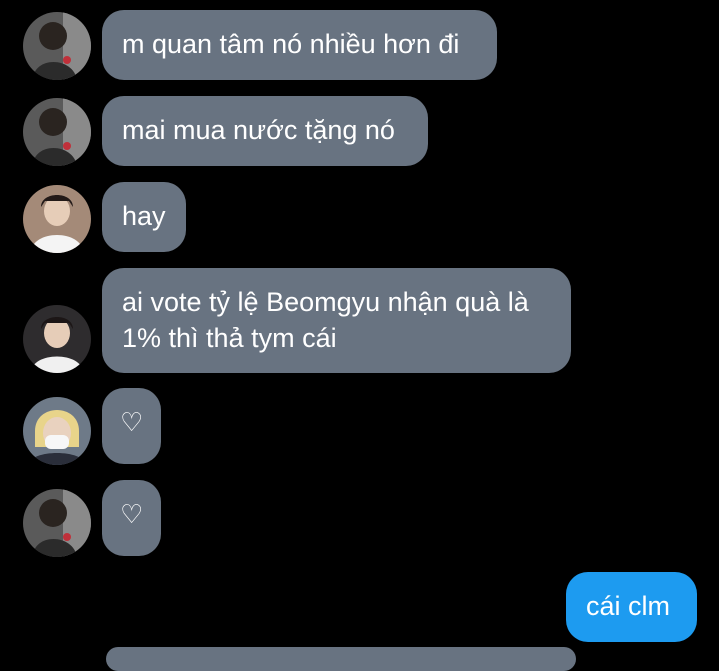  What do you see at coordinates (299, 45) in the screenshot?
I see `message-bubble: m quan tâm nó nhiều hơn đi` at bounding box center [299, 45].